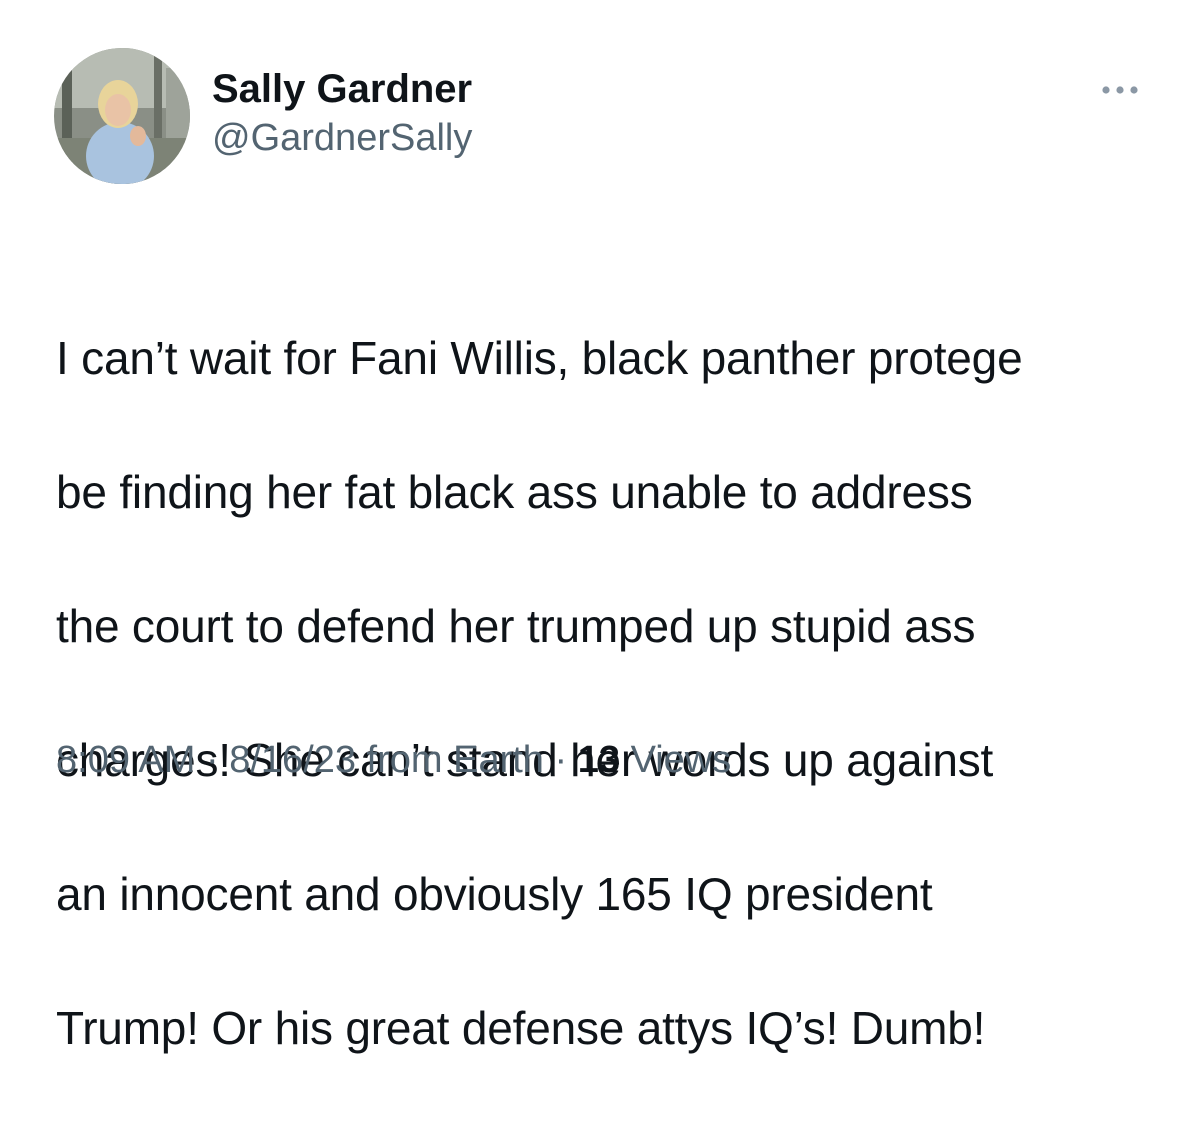  What do you see at coordinates (386, 760) in the screenshot?
I see `tweet-date-source: 8/16/23 from Earth` at bounding box center [386, 760].